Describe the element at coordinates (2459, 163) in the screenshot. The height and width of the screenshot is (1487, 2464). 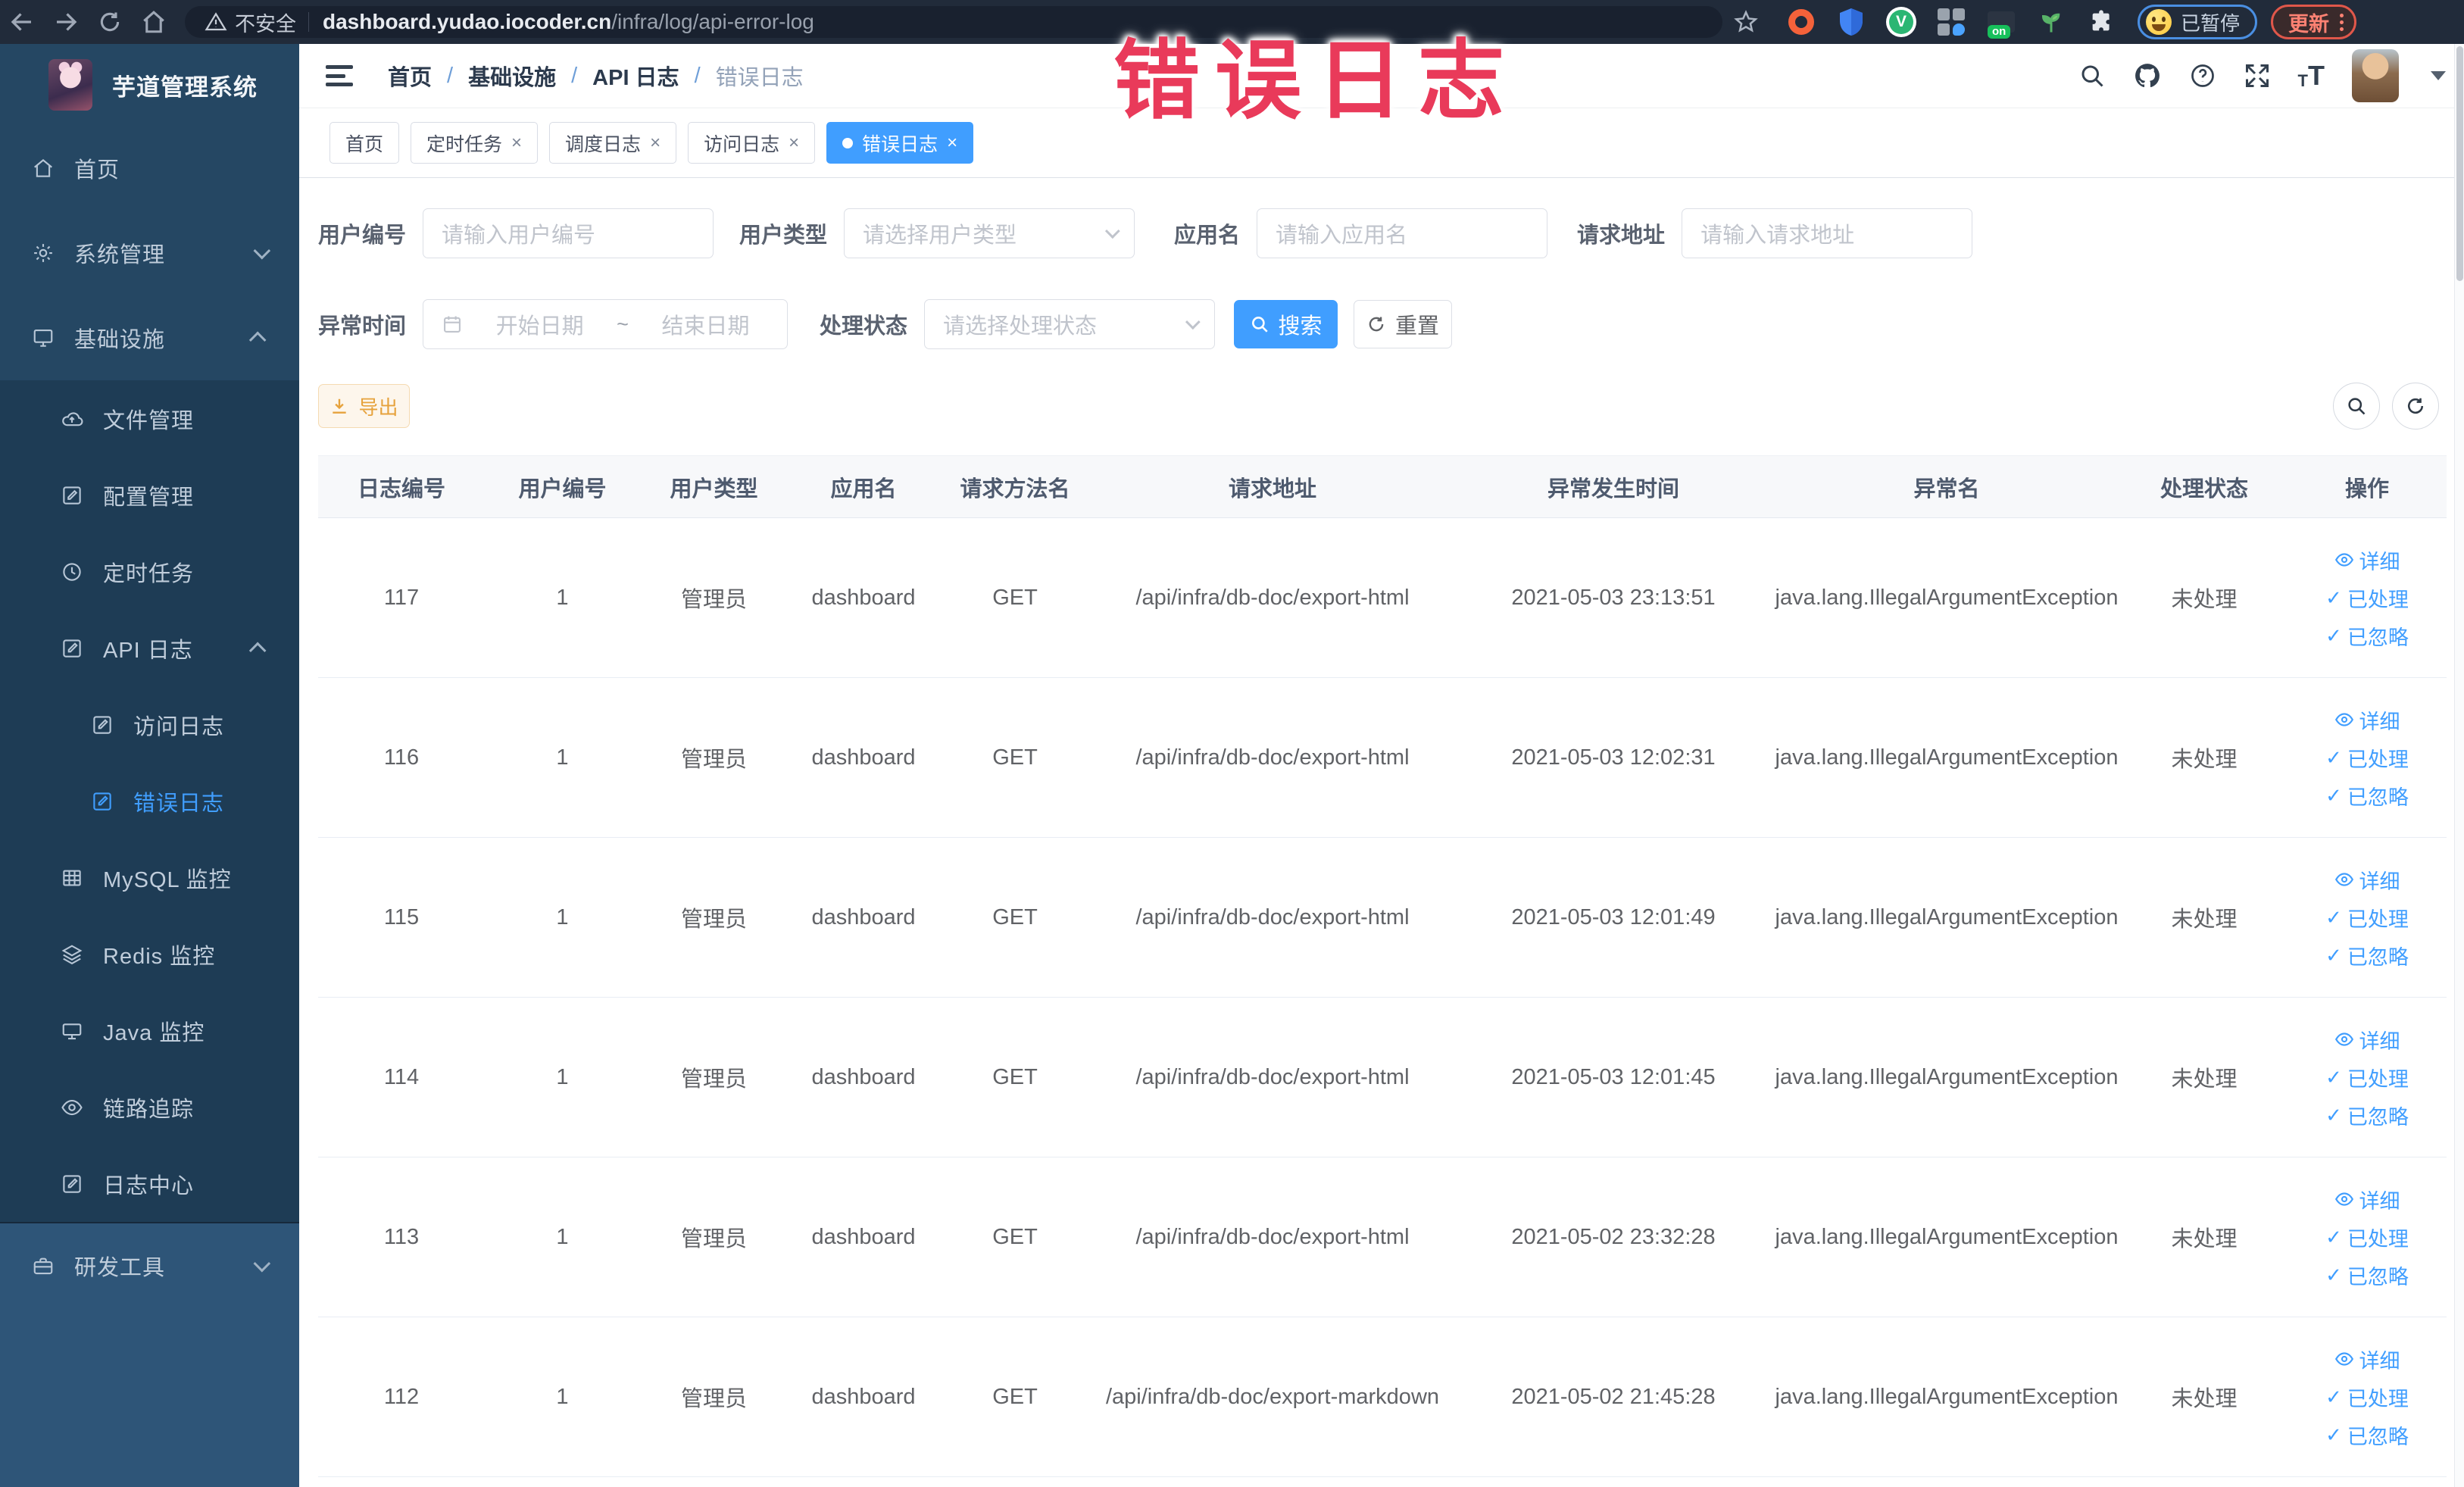
I see `scrollbar-thumb` at that location.